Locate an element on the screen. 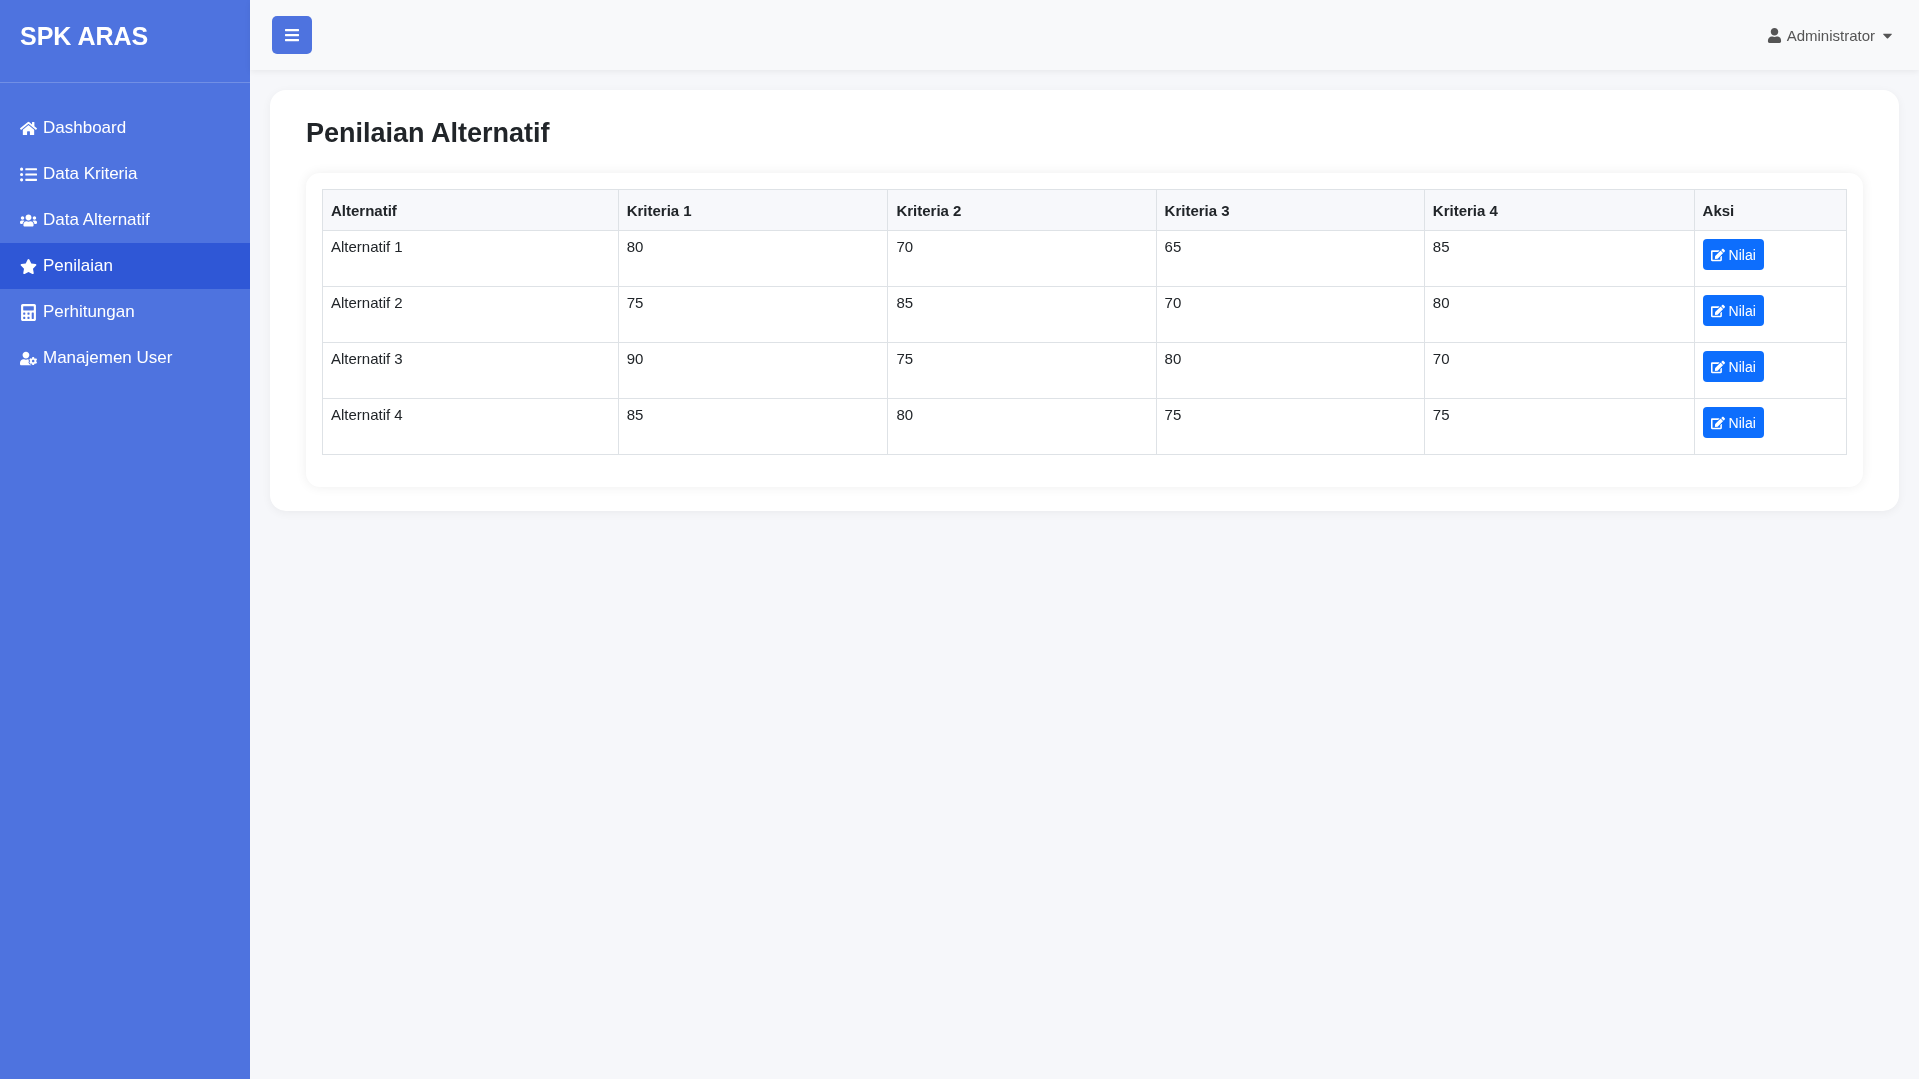 The image size is (1919, 1079). sidebar-item: Perhitungan is located at coordinates (125, 312).